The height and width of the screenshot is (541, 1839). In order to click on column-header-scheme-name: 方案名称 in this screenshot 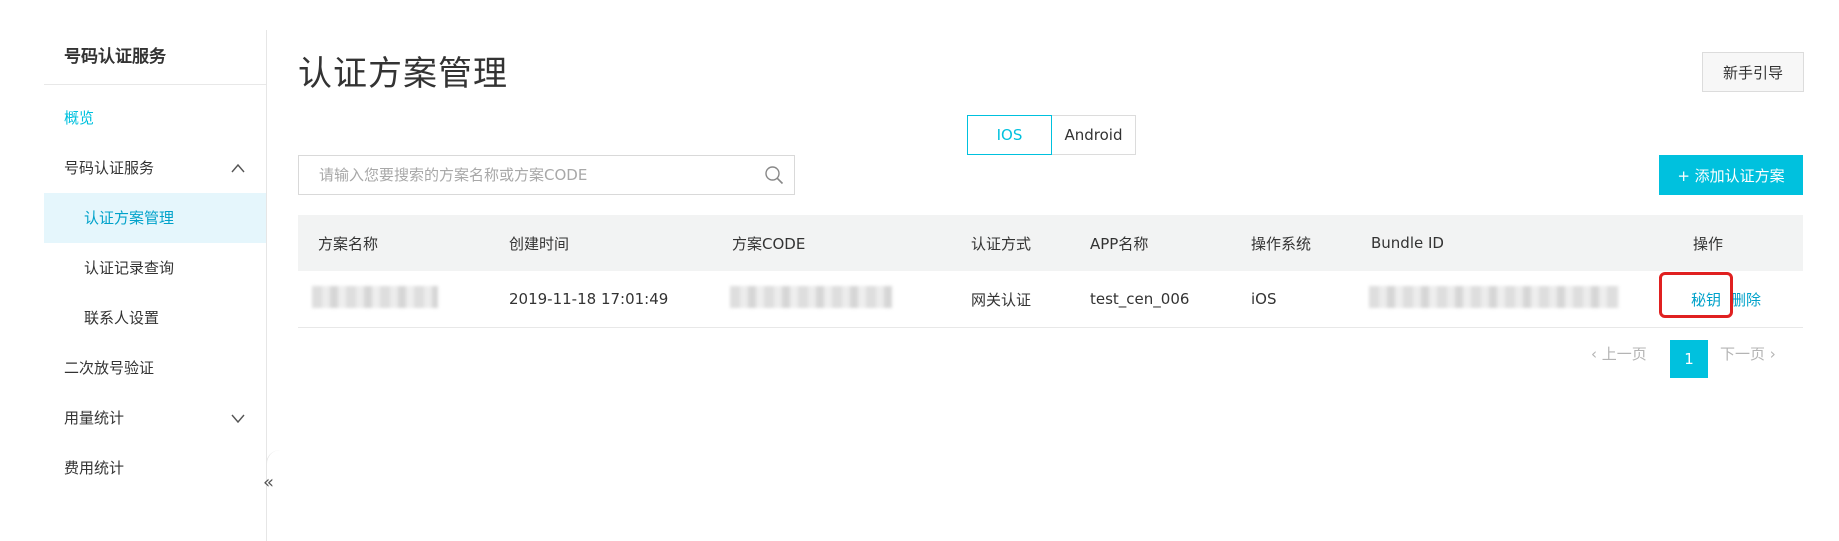, I will do `click(348, 243)`.